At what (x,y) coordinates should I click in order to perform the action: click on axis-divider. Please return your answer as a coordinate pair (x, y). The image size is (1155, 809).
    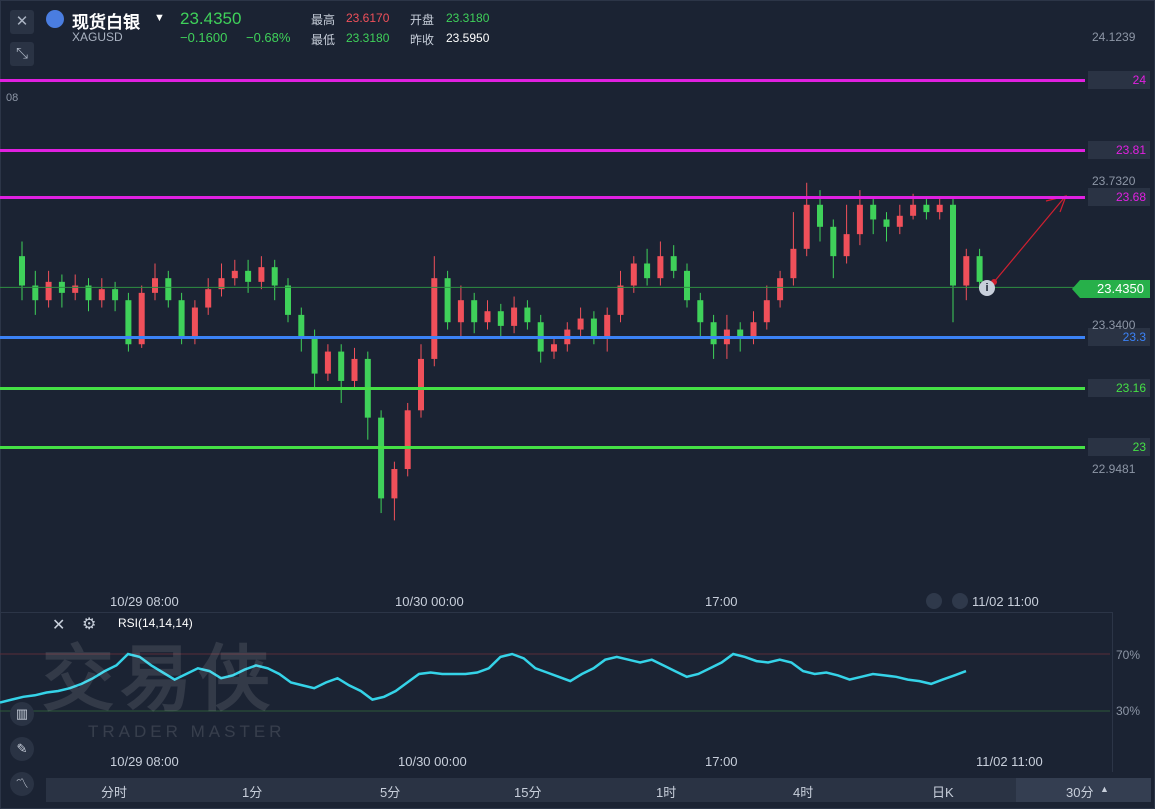
    Looking at the image, I should click on (1112, 692).